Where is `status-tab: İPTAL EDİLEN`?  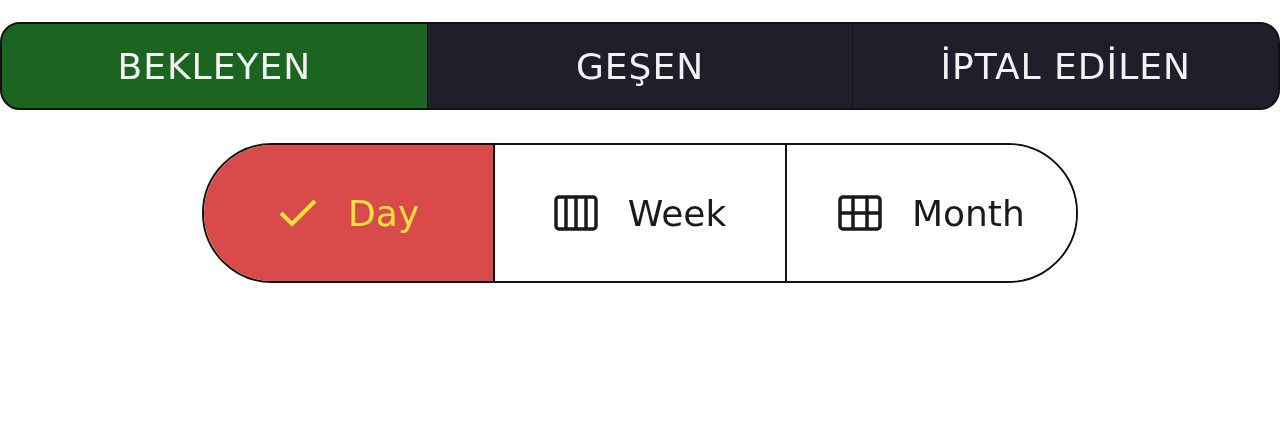 status-tab: İPTAL EDİLEN is located at coordinates (1065, 66).